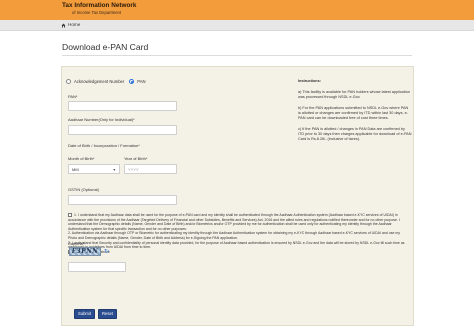 This screenshot has height=326, width=474. What do you see at coordinates (101, 119) in the screenshot?
I see `aadhaar-label: Aadhaar Number(Only for Individual)*` at bounding box center [101, 119].